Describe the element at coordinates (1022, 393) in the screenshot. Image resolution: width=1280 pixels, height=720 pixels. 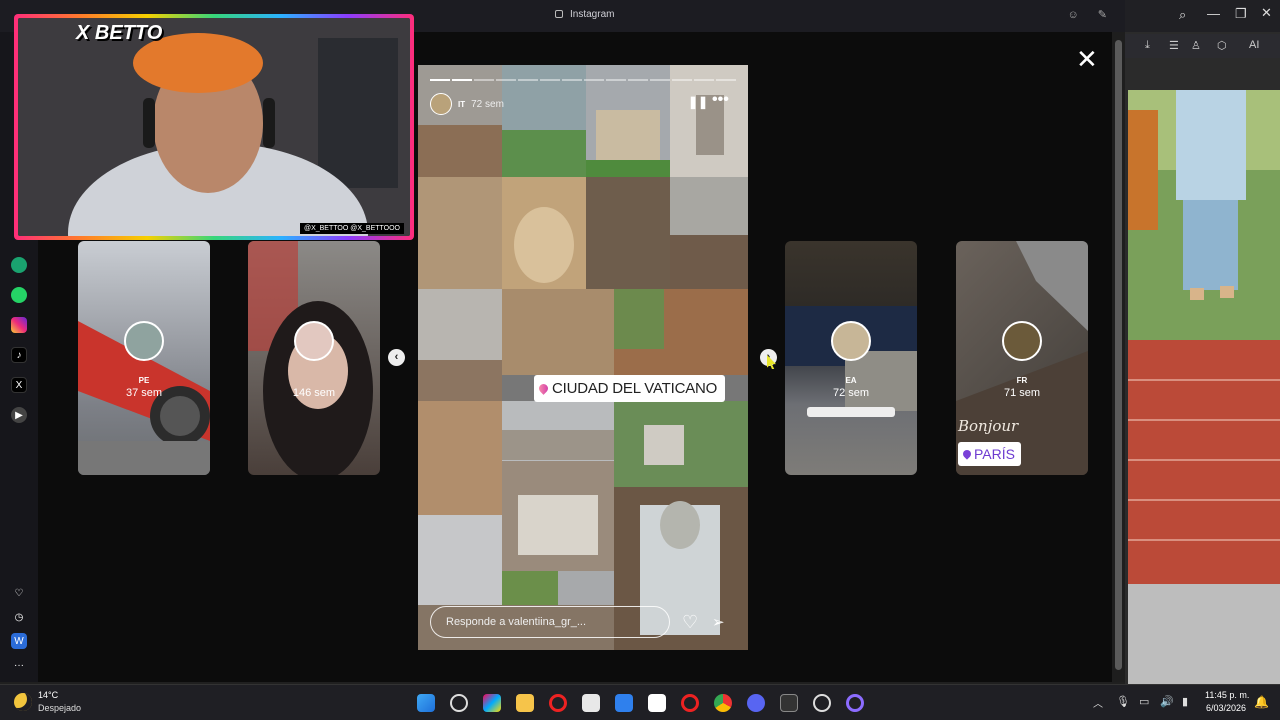
I see `preview-age: 71 sem` at that location.